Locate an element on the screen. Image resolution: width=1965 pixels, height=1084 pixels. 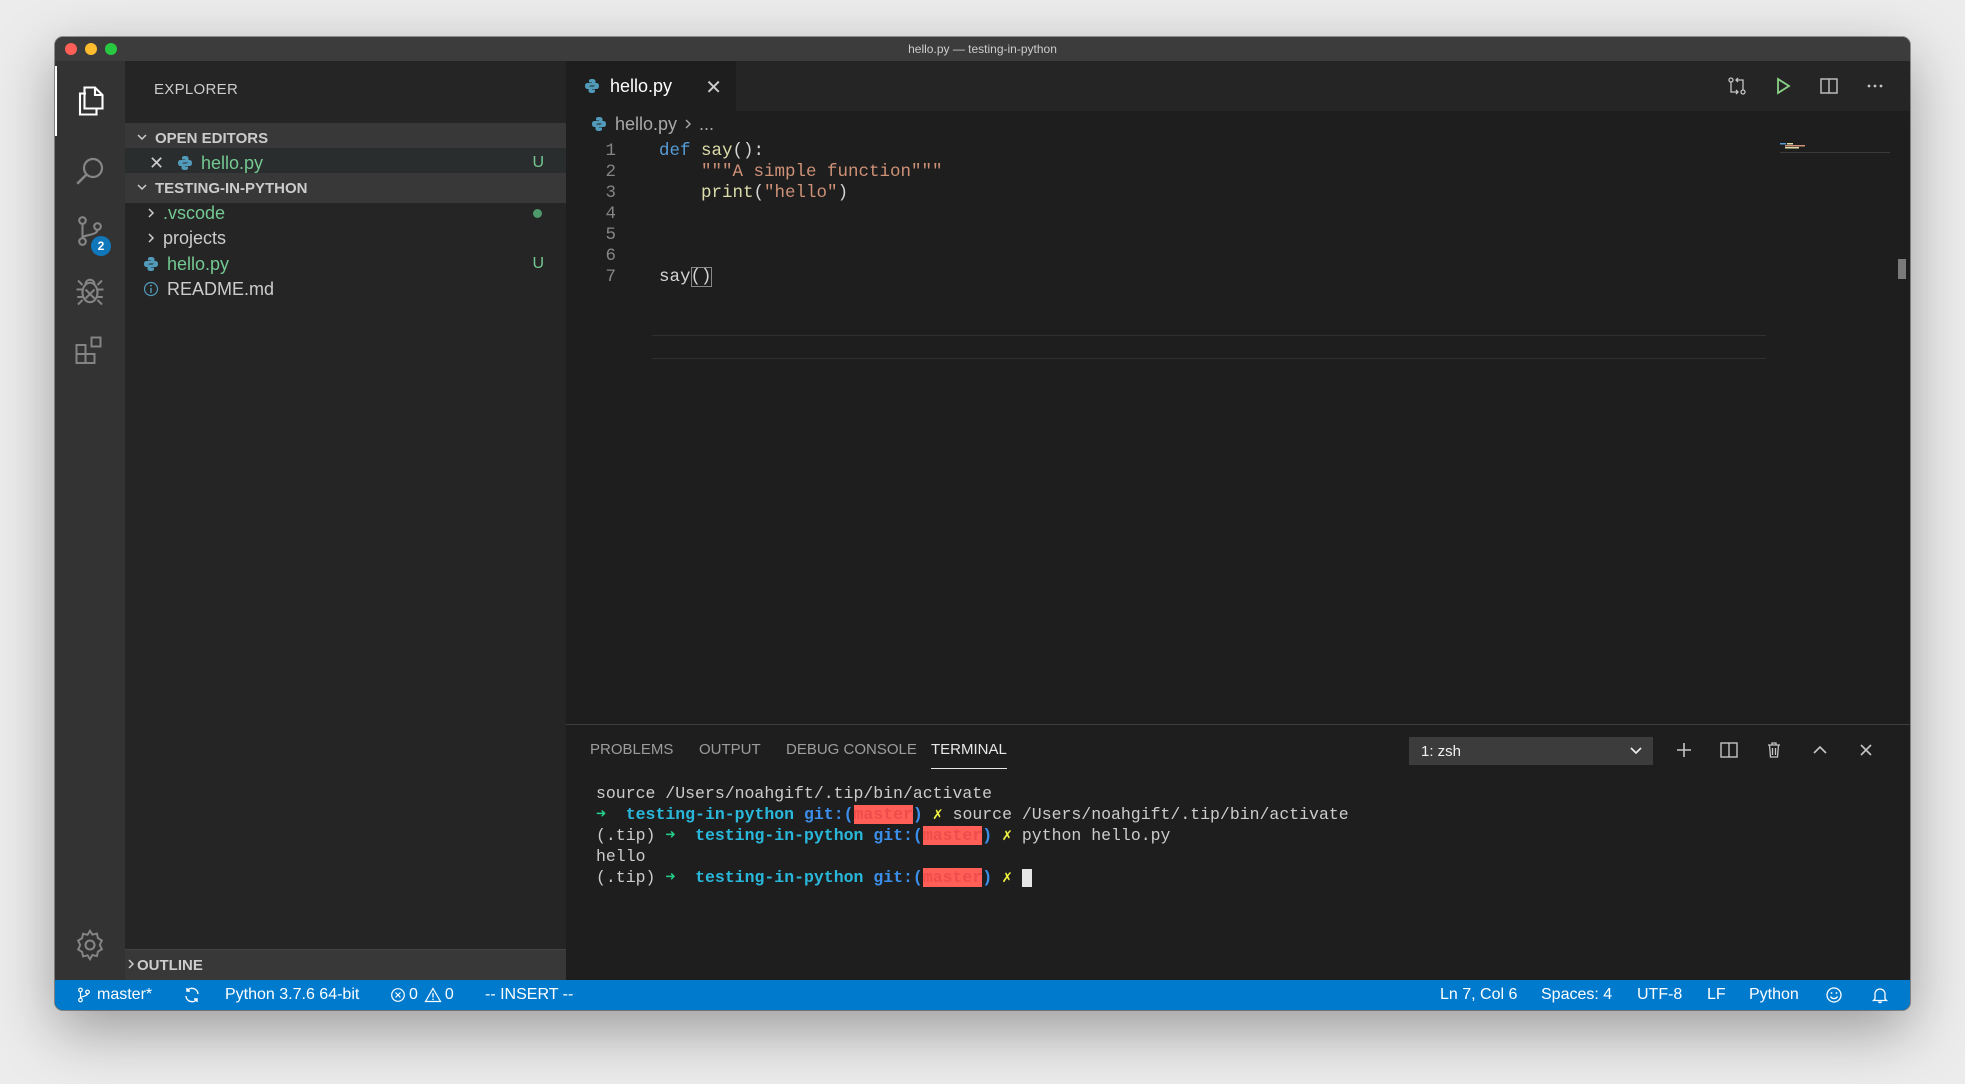
keyword-token: def is located at coordinates (675, 151).